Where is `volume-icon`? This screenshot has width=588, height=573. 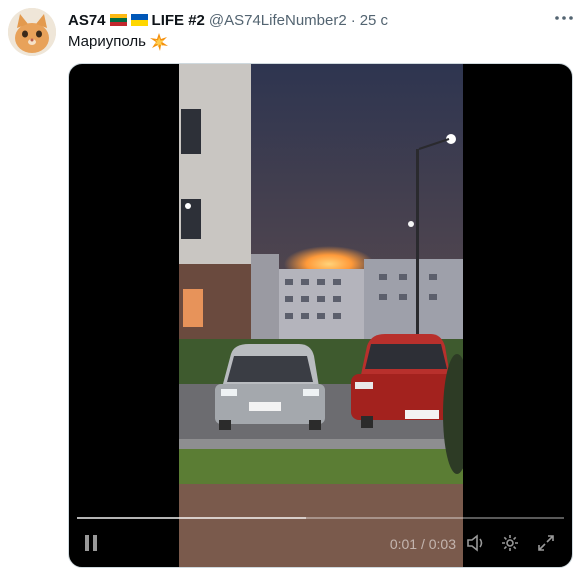 volume-icon is located at coordinates (476, 543).